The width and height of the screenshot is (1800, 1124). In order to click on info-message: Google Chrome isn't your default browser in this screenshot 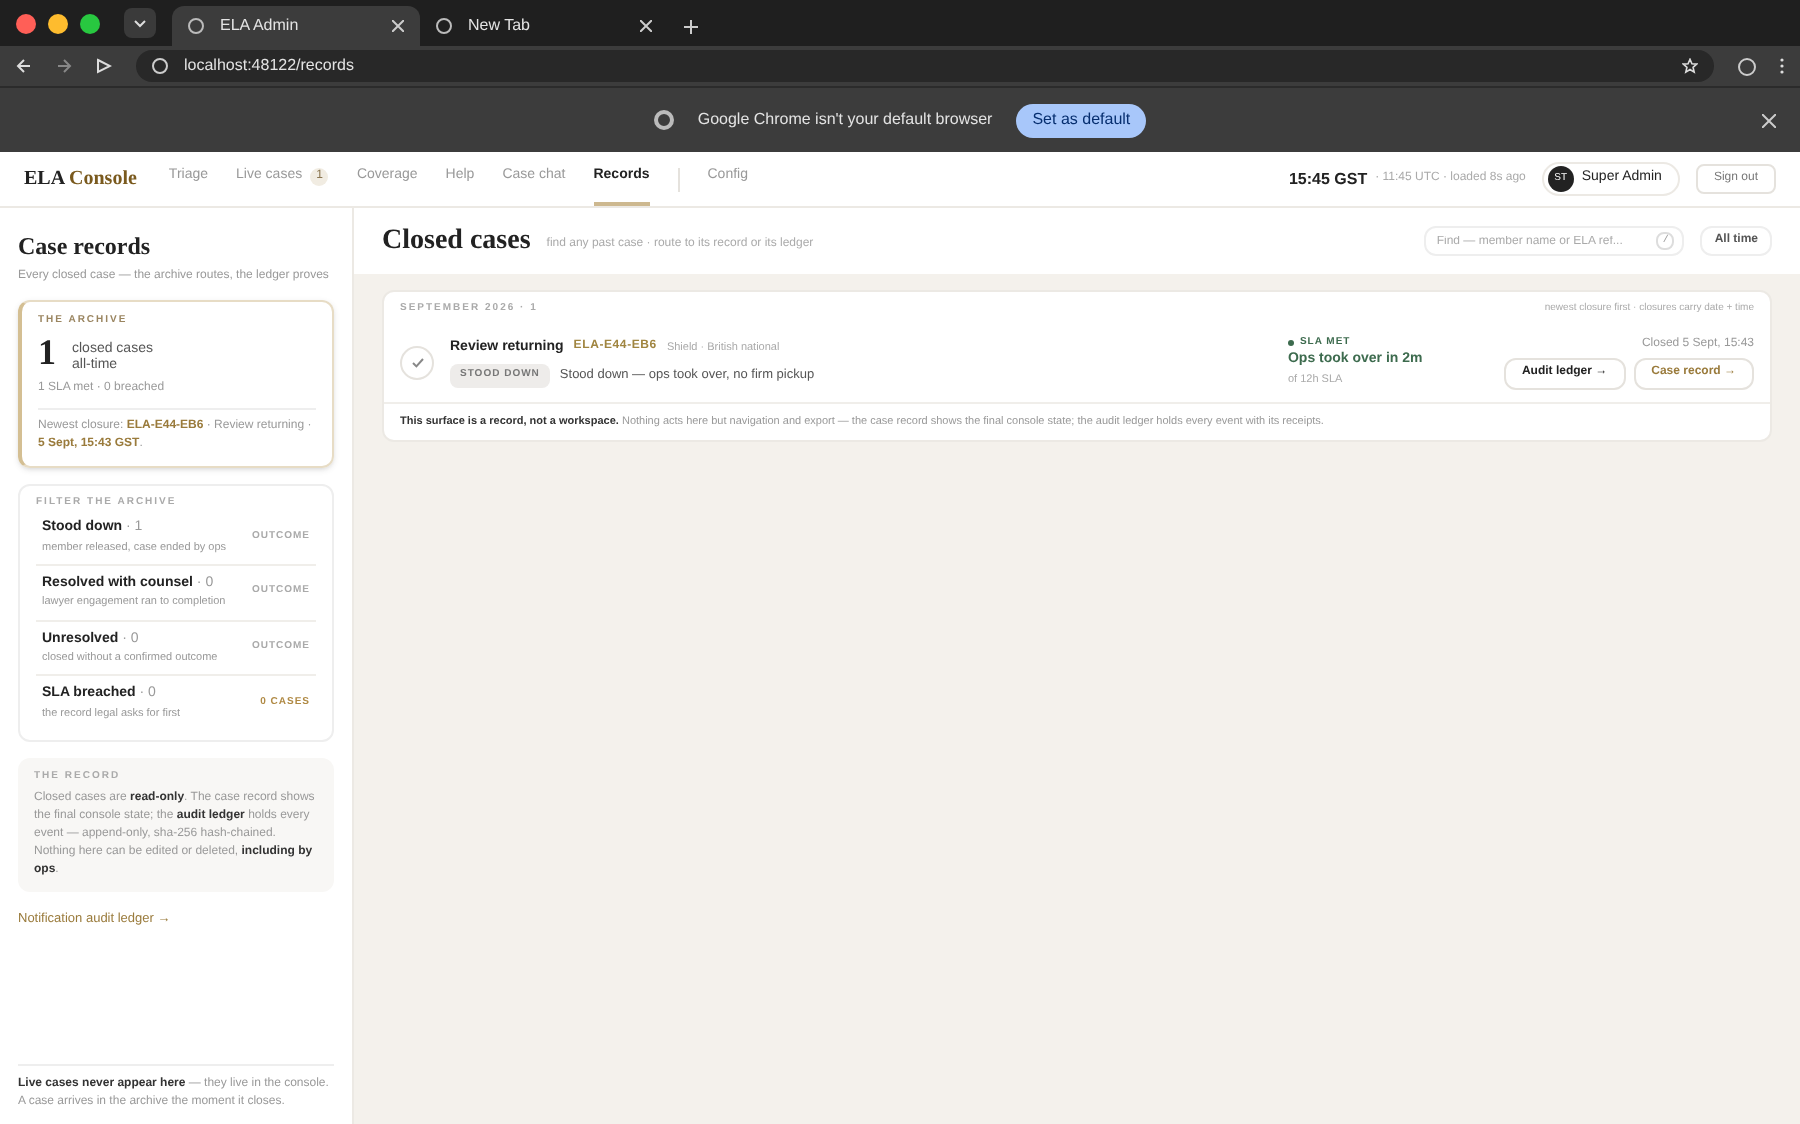, I will do `click(845, 120)`.